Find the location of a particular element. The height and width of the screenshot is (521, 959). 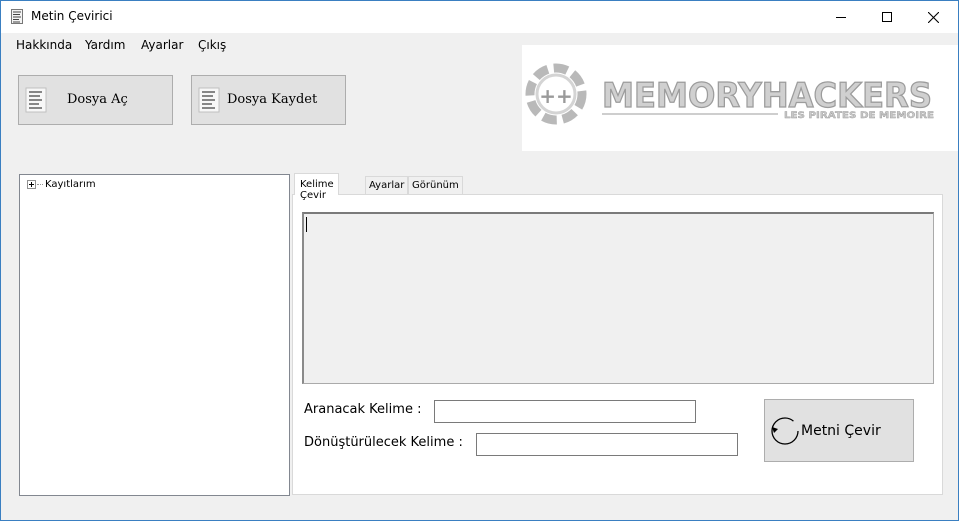

tab-gorunum: Görünüm is located at coordinates (435, 185).